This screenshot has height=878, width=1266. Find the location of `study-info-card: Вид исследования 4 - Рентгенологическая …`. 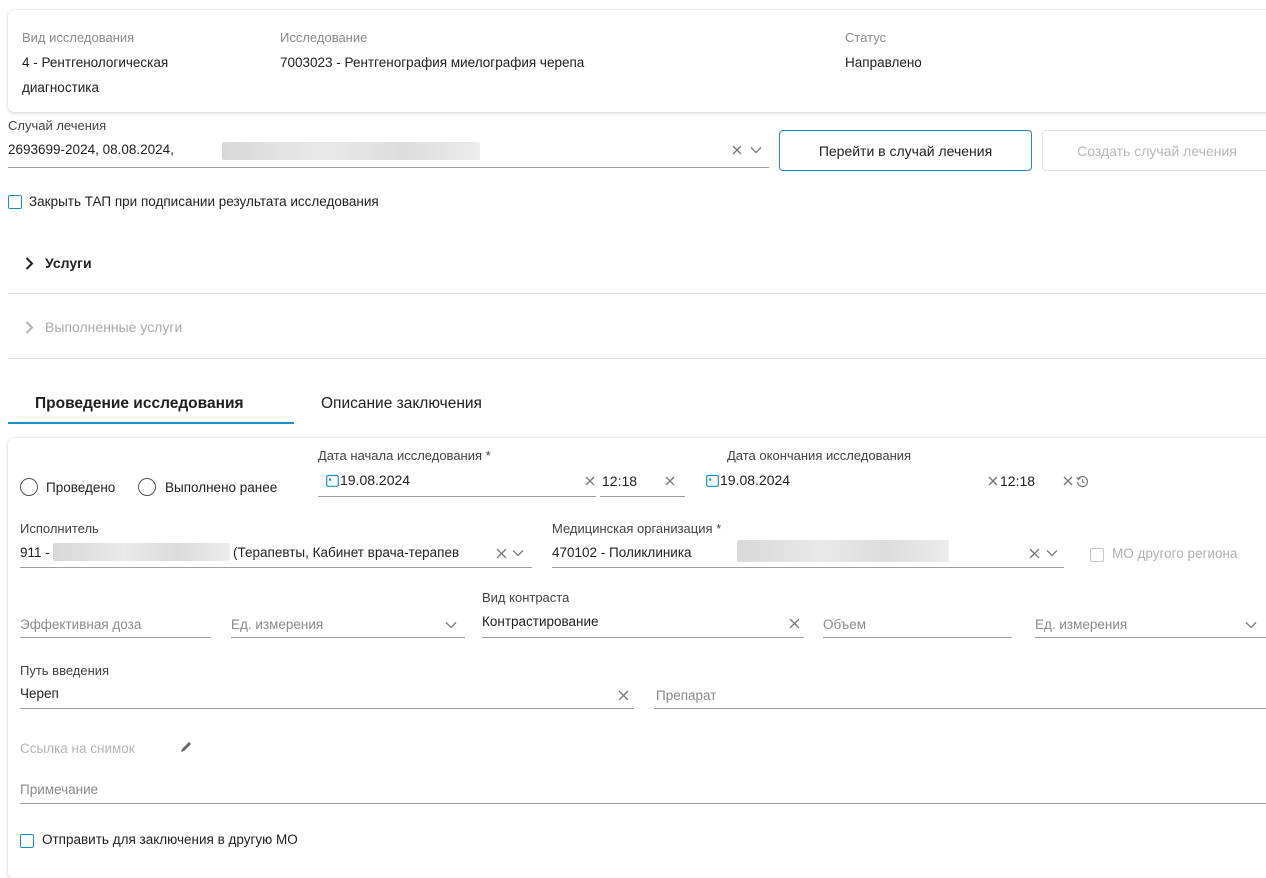

study-info-card: Вид исследования 4 - Рентгенологическая … is located at coordinates (637, 61).